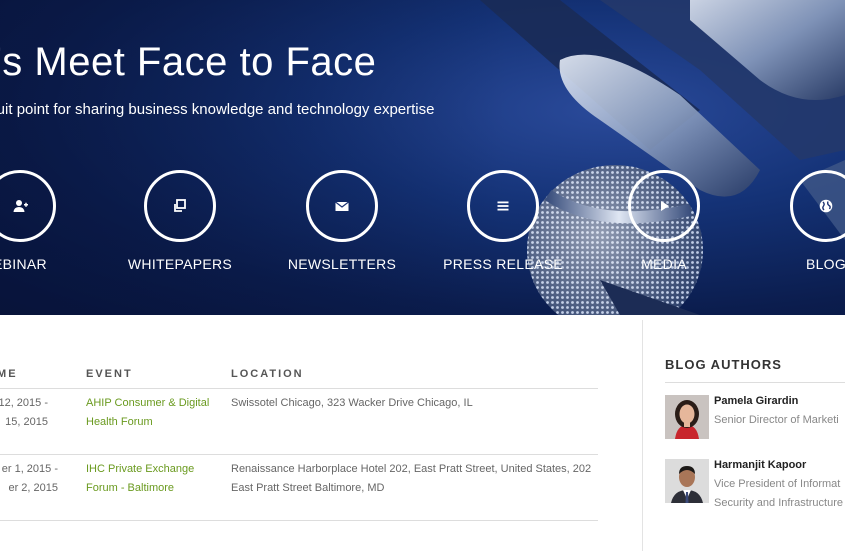 The width and height of the screenshot is (845, 551). Describe the element at coordinates (760, 465) in the screenshot. I see `author-name: Harmanjit Kapoor` at that location.